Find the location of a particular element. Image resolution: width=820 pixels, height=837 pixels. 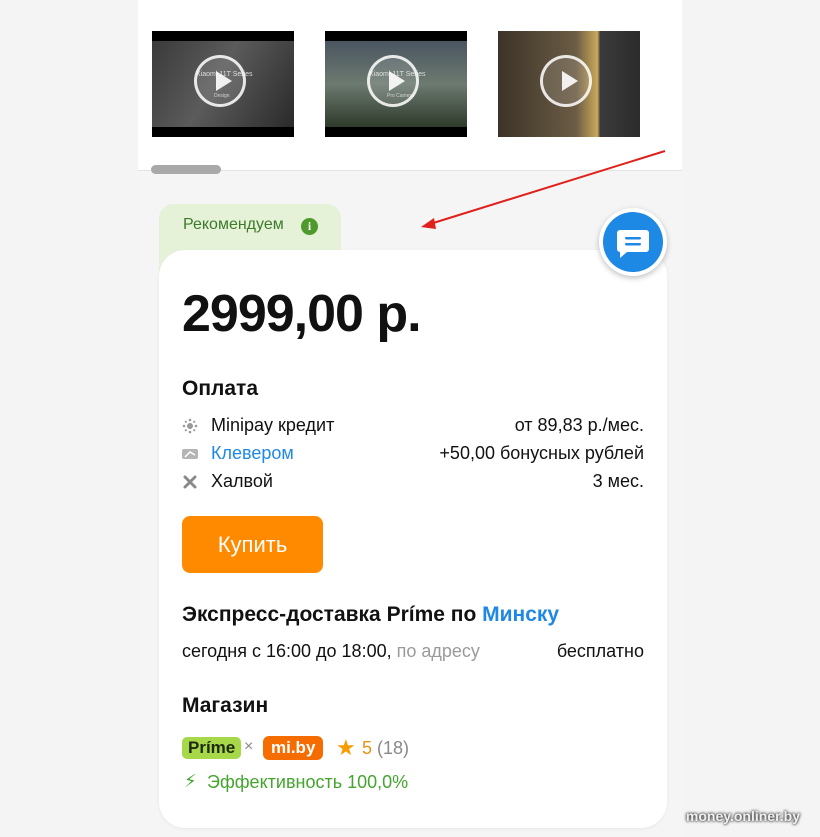

video-thumbnail-2: Xiaomi 11T Series Pro Camera is located at coordinates (396, 84).